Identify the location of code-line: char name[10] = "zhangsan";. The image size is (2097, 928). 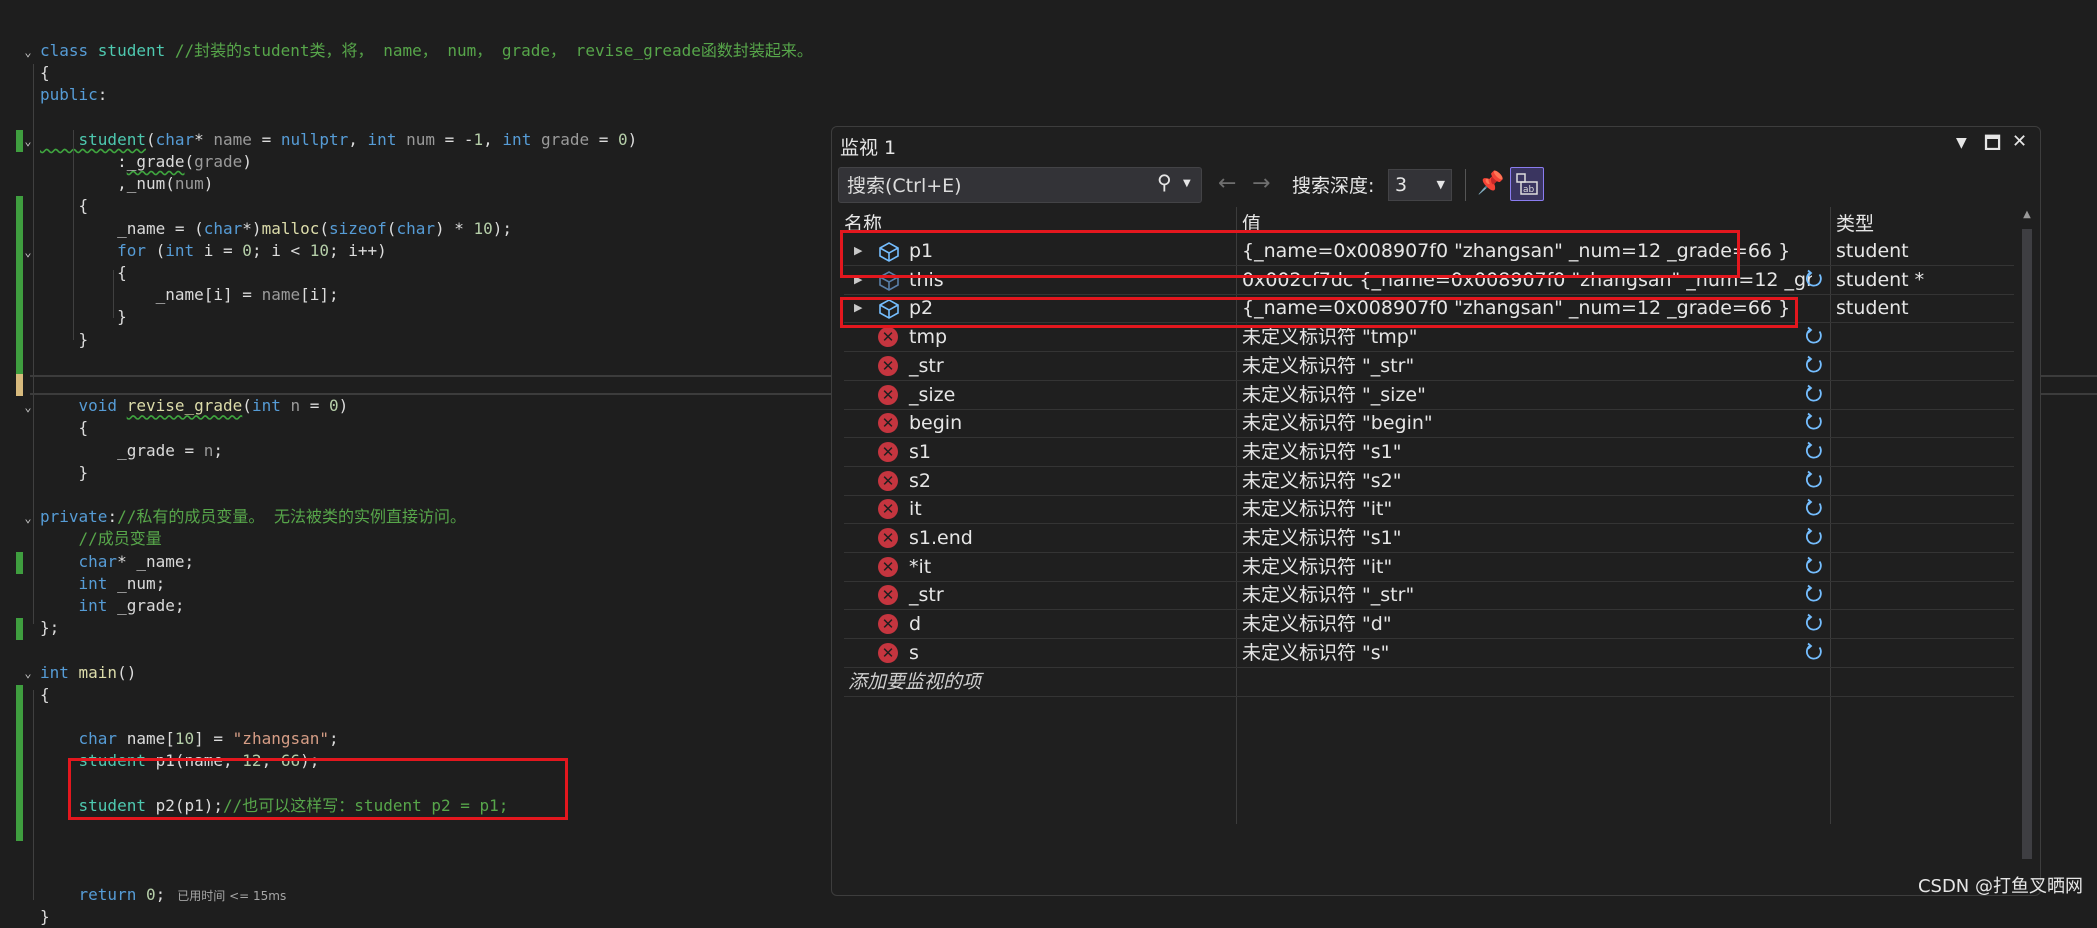
(189, 739).